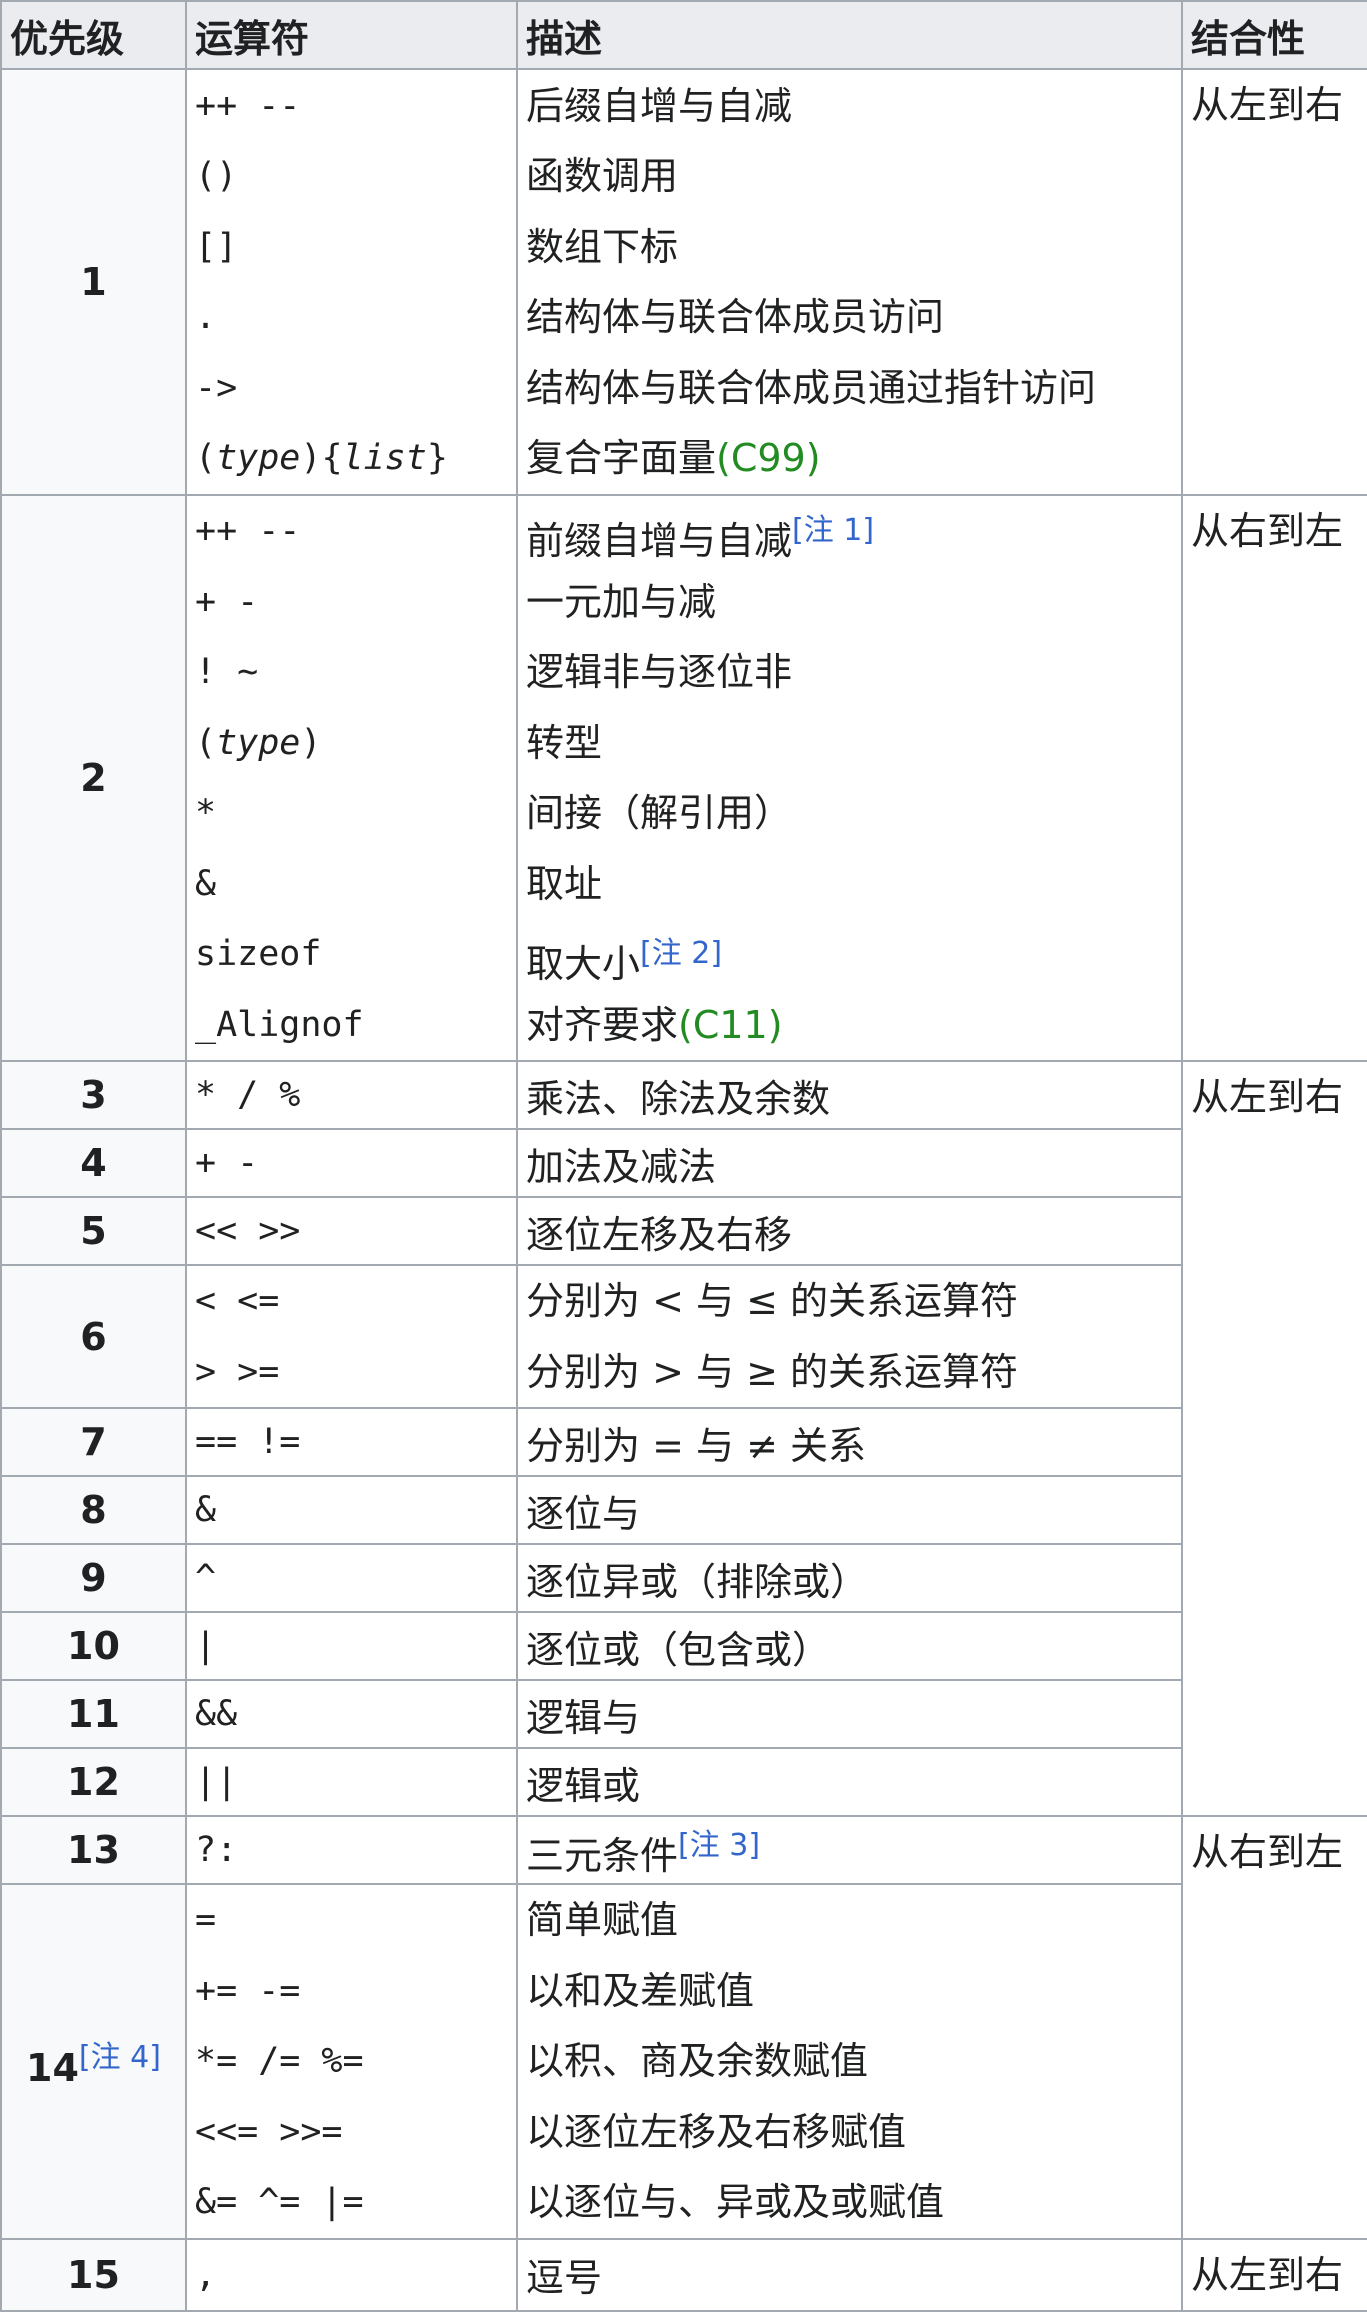 This screenshot has width=1367, height=2323. I want to click on level-cell: 12, so click(93, 1782).